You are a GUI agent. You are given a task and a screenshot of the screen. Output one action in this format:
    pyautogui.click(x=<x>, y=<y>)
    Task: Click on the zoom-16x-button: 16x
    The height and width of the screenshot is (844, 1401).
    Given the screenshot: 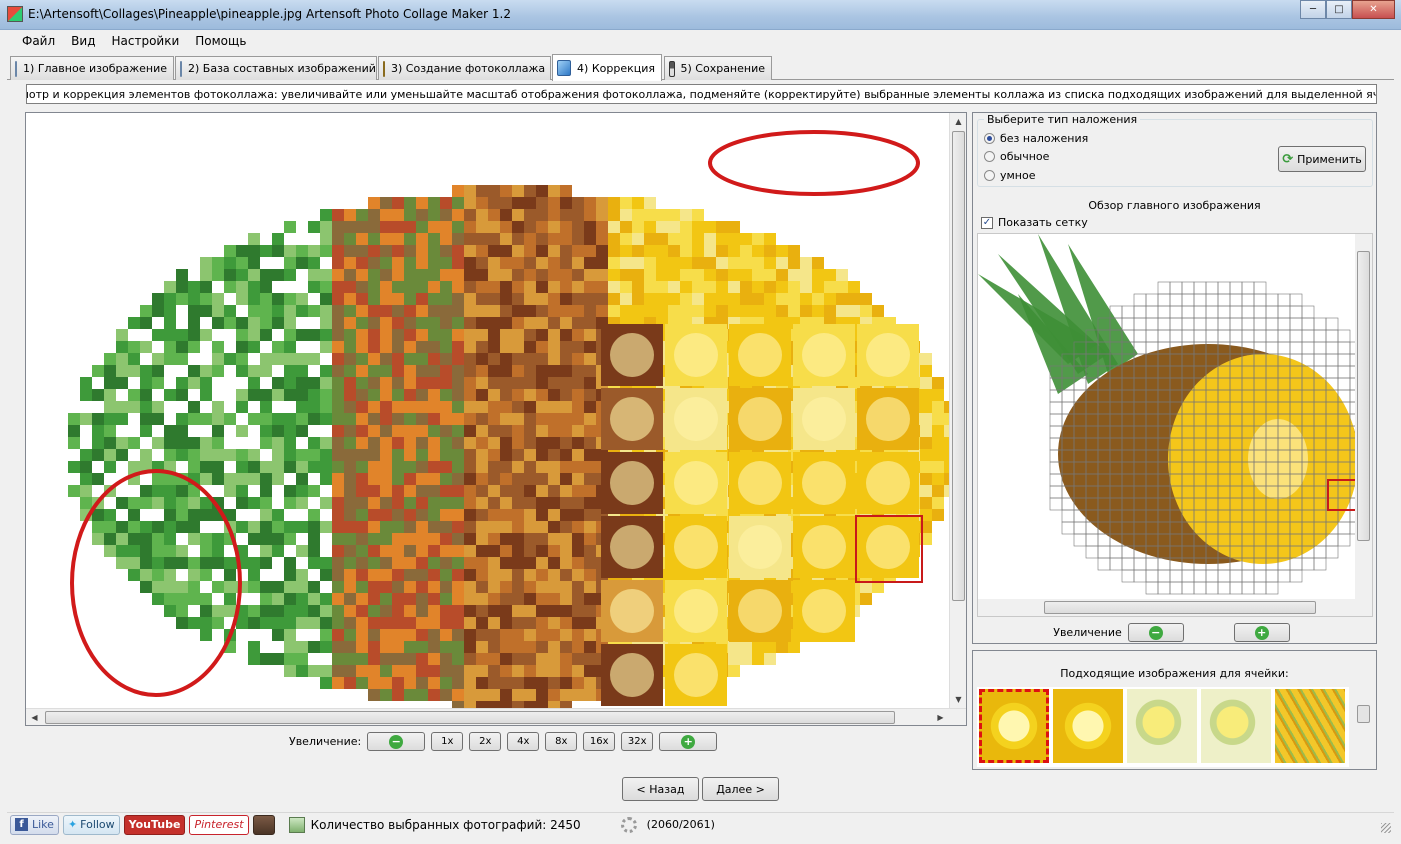 What is the action you would take?
    pyautogui.click(x=599, y=741)
    